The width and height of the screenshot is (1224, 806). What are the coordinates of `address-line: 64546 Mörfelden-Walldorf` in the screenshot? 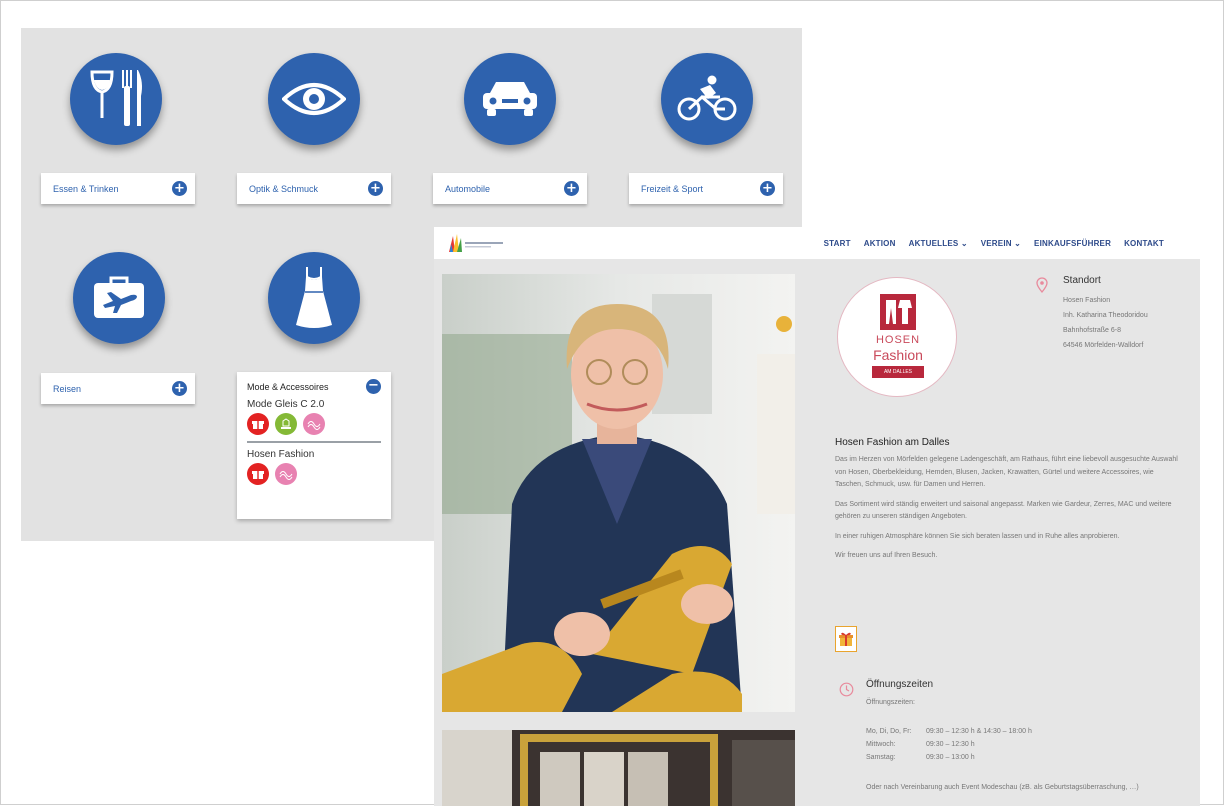 It's located at (1103, 345).